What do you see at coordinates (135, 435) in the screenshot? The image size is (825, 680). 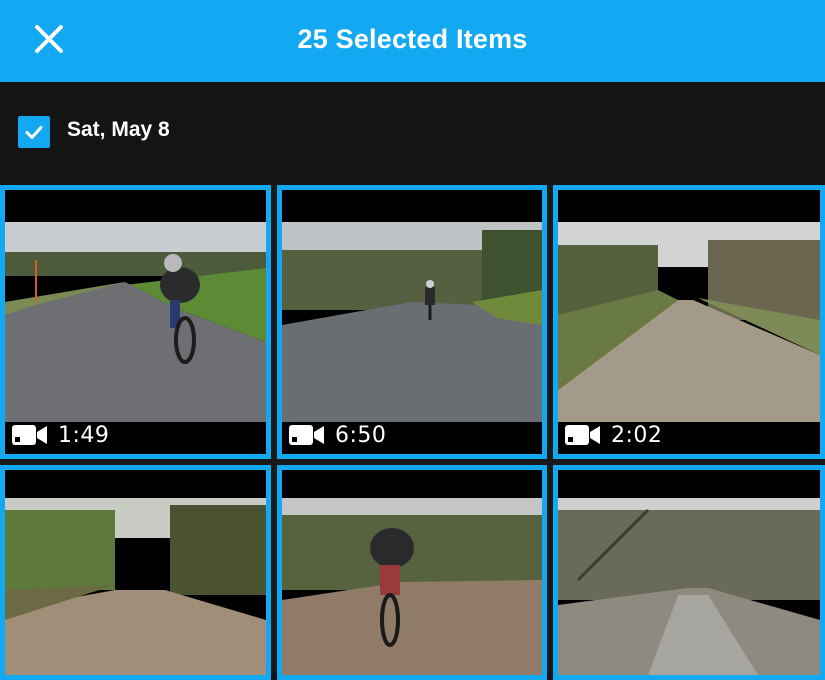 I see `video-info-badge: 1:49` at bounding box center [135, 435].